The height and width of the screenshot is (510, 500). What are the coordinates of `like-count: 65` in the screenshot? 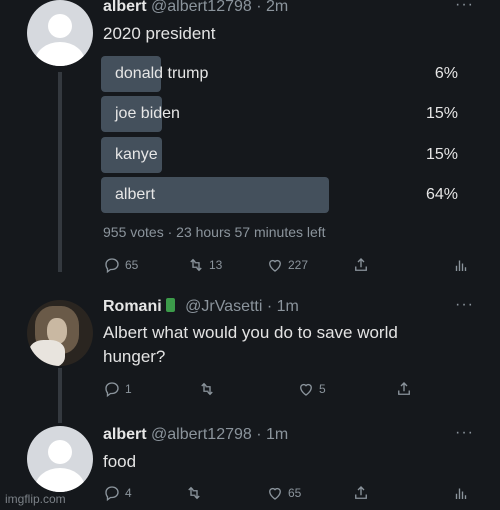 It's located at (295, 493).